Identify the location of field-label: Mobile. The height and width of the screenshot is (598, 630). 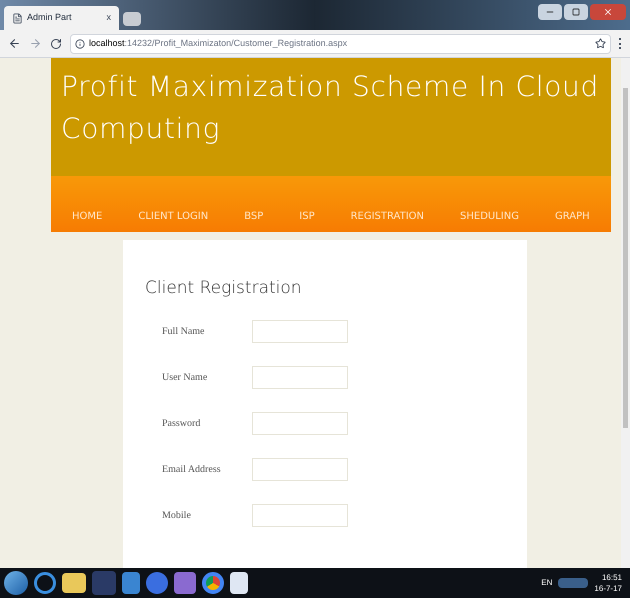
(176, 515).